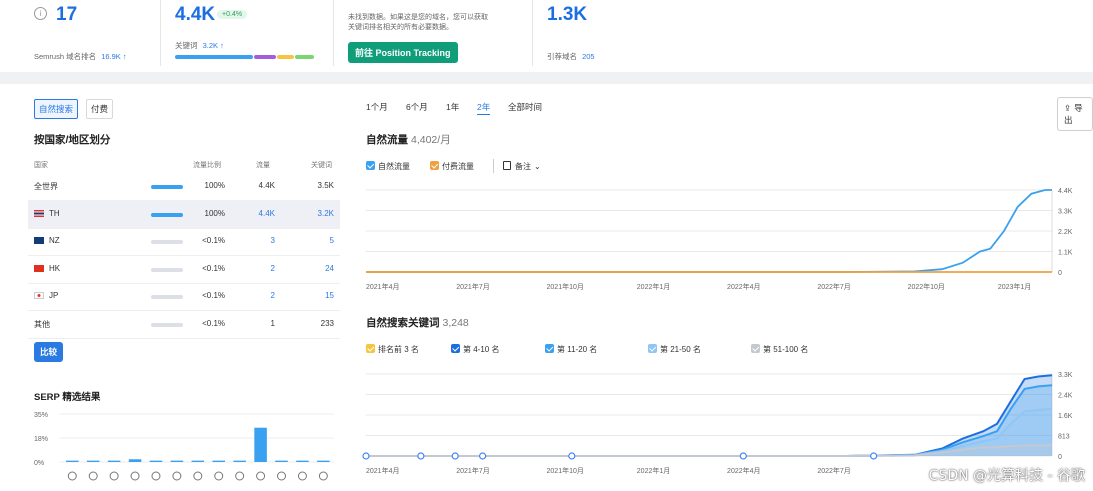  I want to click on keywords-value: 3.5K, so click(325, 185).